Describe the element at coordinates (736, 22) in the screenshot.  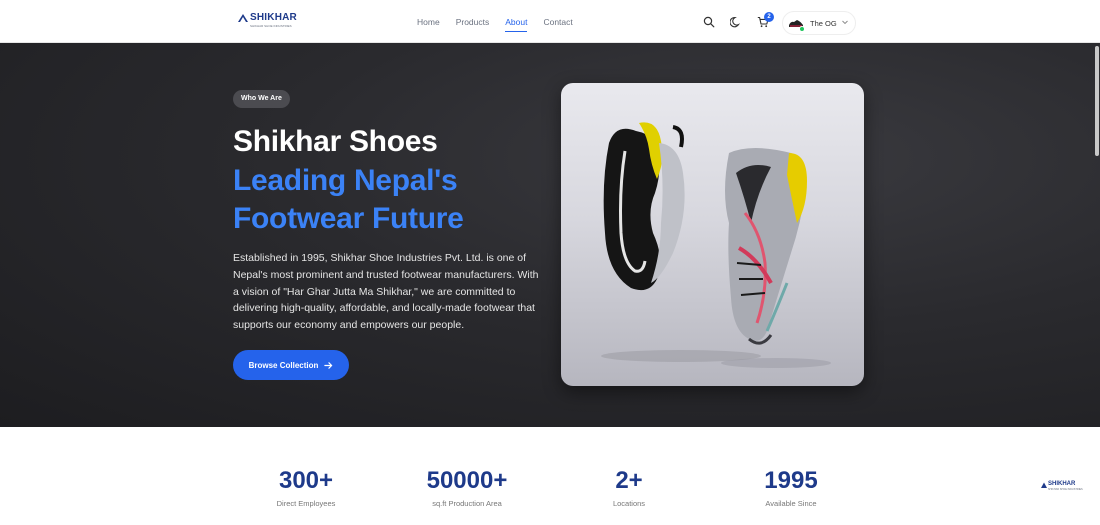
I see `moon-icon` at that location.